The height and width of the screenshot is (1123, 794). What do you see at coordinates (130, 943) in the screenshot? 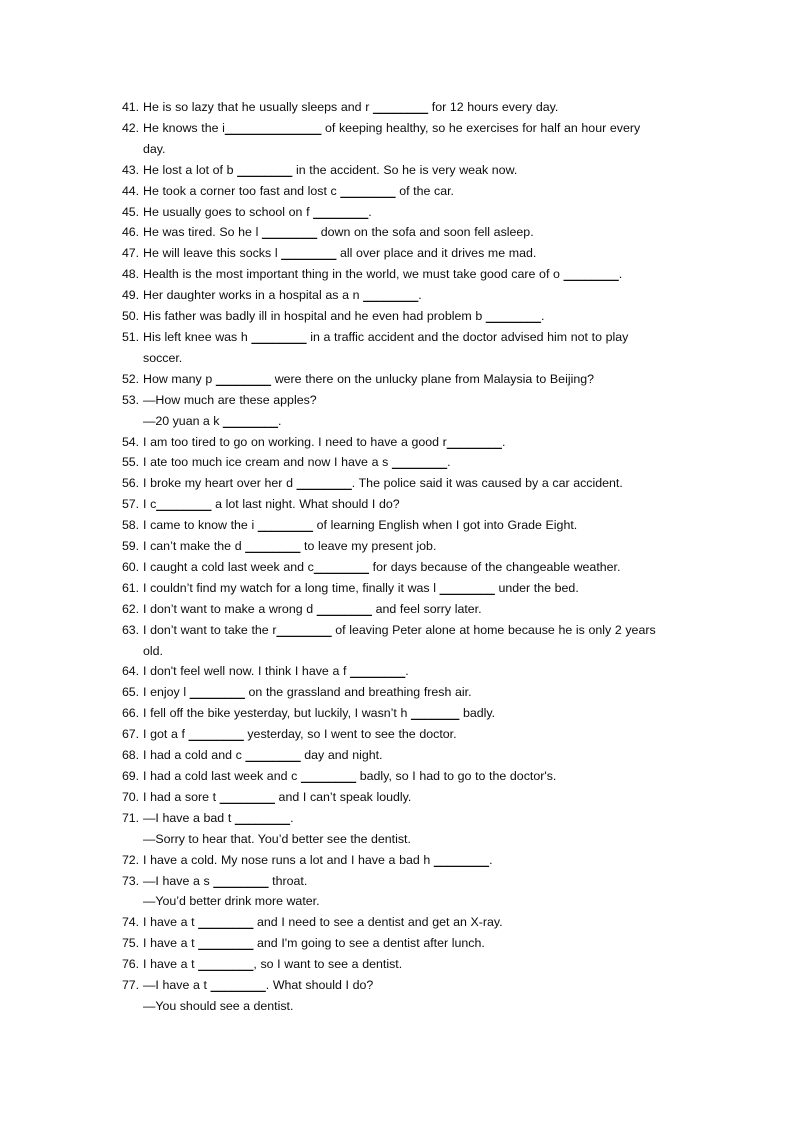
I see `item-number: 75.` at bounding box center [130, 943].